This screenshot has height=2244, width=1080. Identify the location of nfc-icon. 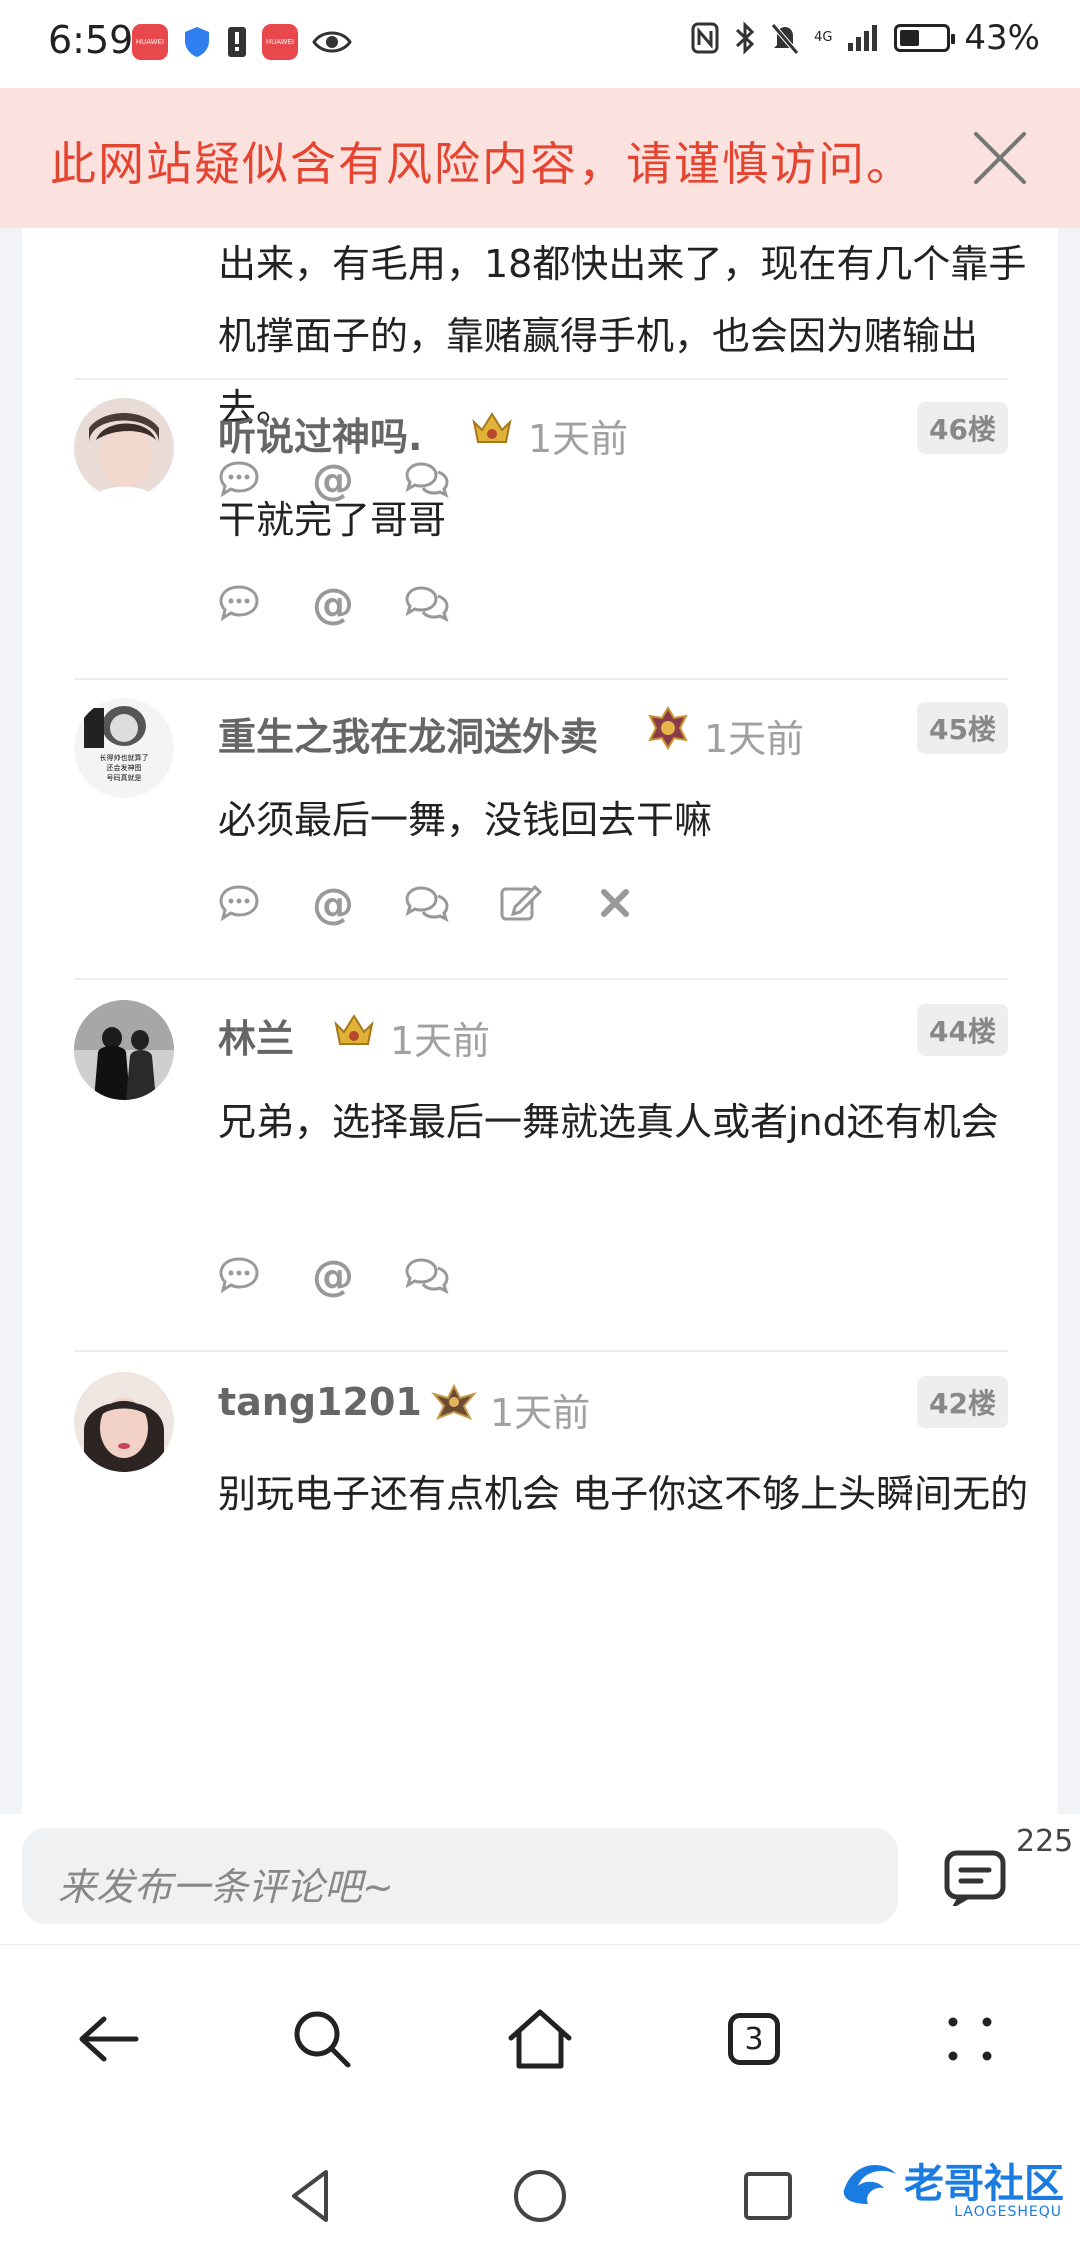
(705, 38).